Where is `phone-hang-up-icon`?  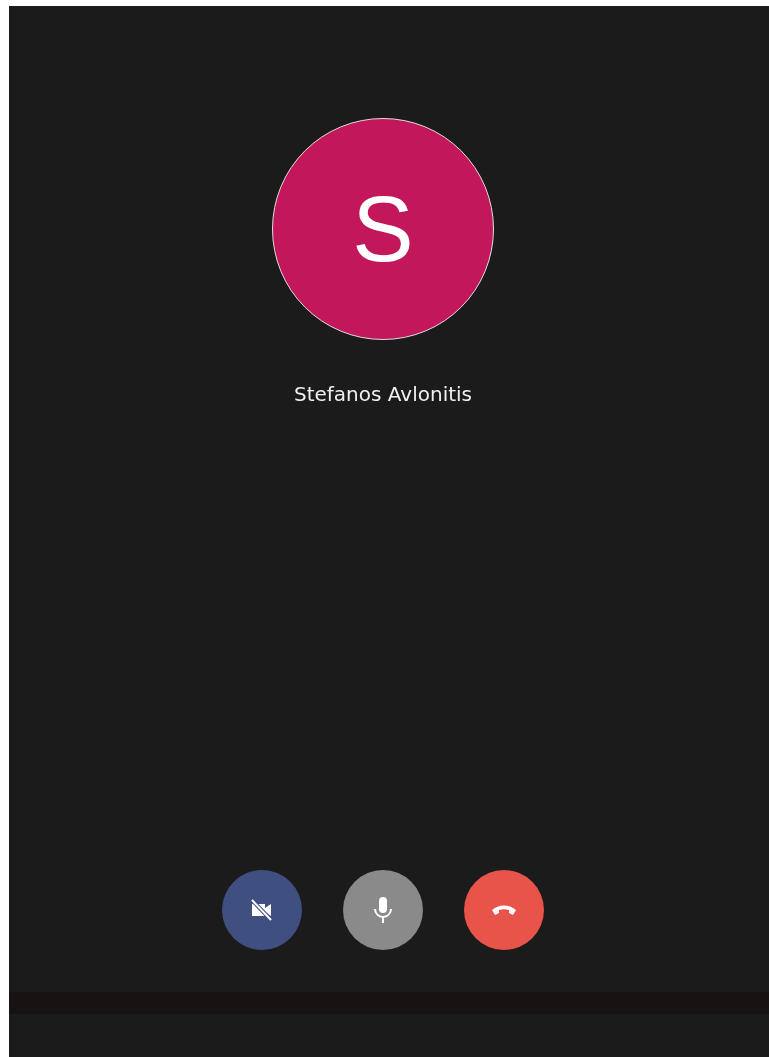
phone-hang-up-icon is located at coordinates (504, 910).